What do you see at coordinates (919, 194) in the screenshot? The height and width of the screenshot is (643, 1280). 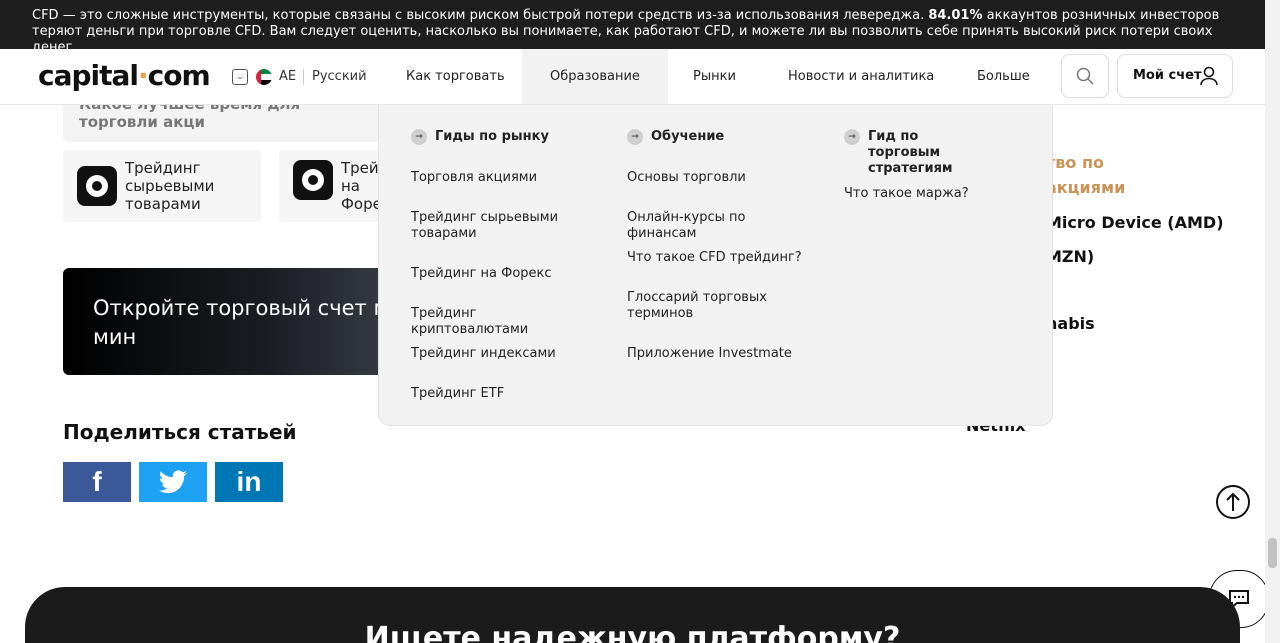 I see `menu-item: Что такое маржа?` at bounding box center [919, 194].